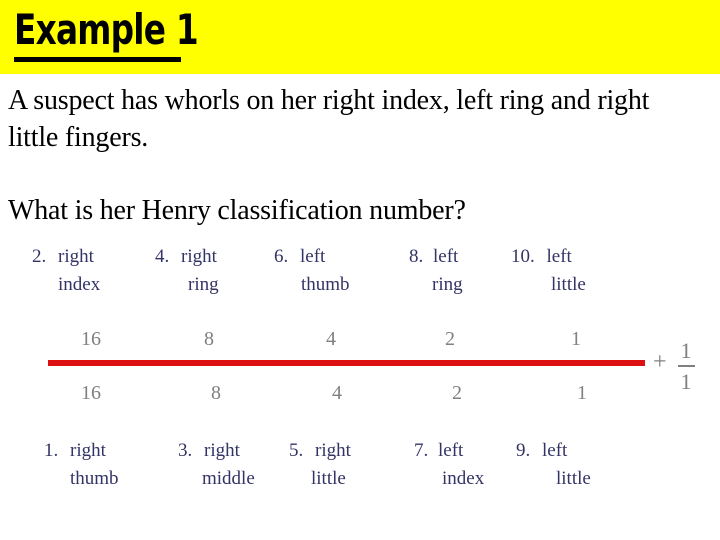  What do you see at coordinates (333, 450) in the screenshot?
I see `denominator-label-2-word1: right` at bounding box center [333, 450].